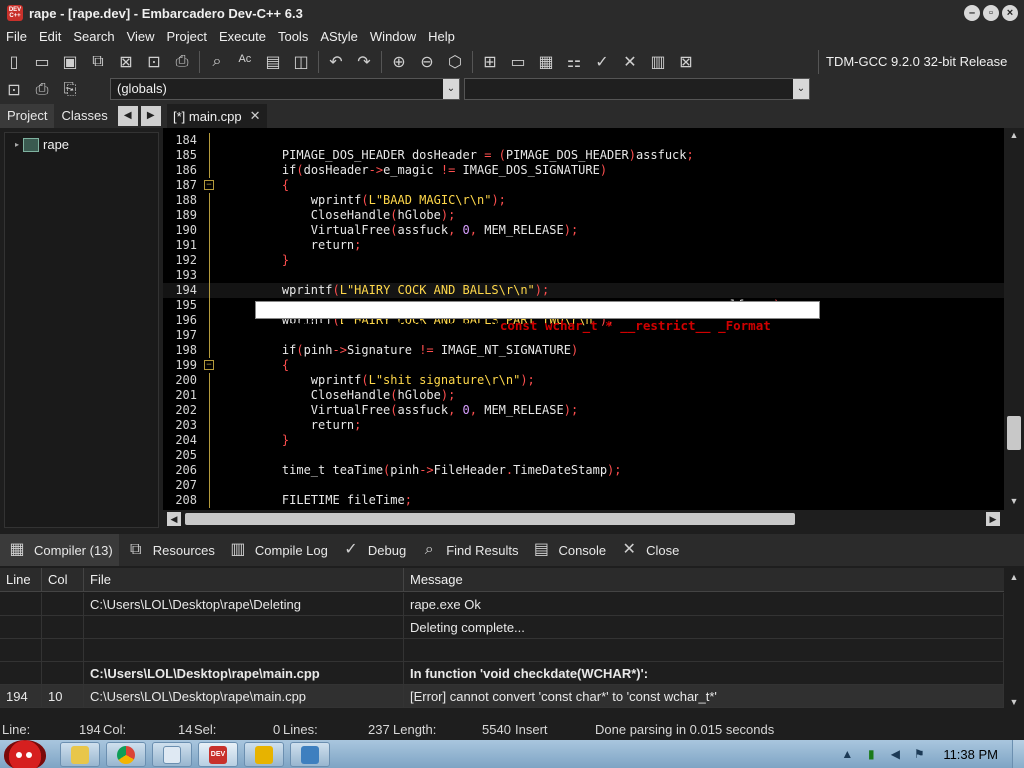 The height and width of the screenshot is (768, 1024). I want to click on volume-icon: ◀, so click(895, 754).